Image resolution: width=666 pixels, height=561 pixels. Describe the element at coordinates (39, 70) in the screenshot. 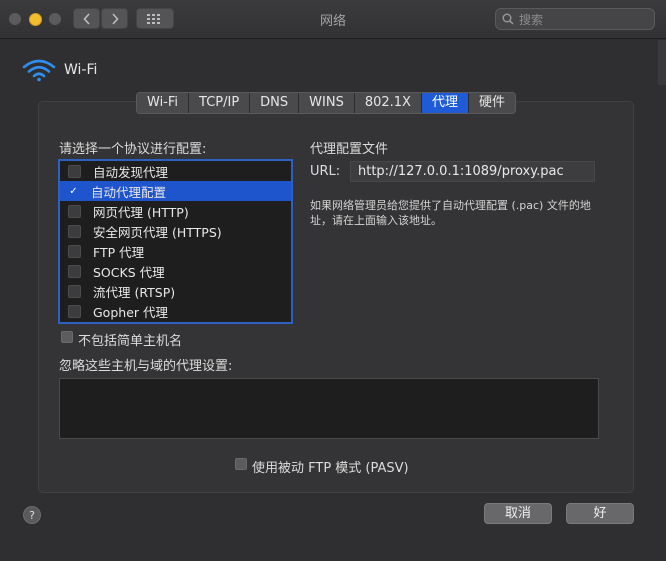

I see `wifi-icon` at that location.